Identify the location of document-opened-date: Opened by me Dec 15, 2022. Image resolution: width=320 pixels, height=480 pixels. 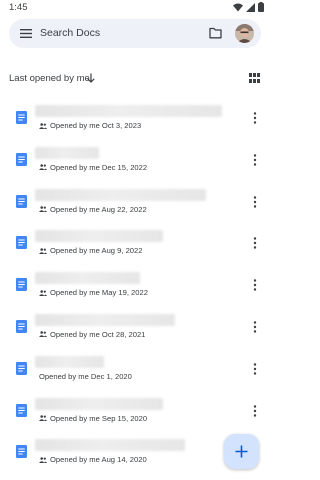
(99, 167).